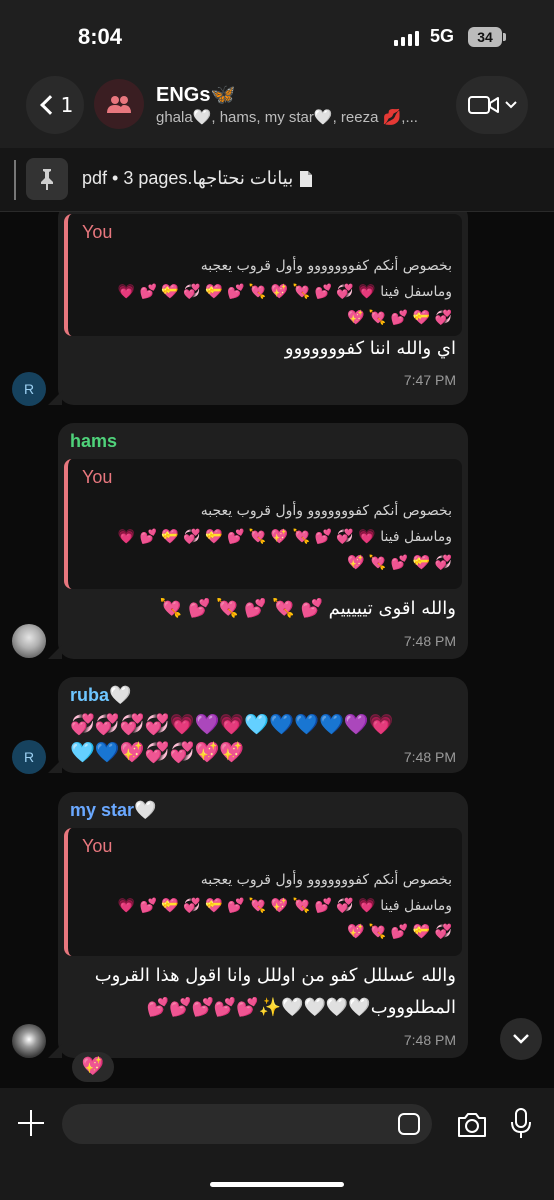 This screenshot has width=554, height=1200. I want to click on sticker-icon, so click(409, 1124).